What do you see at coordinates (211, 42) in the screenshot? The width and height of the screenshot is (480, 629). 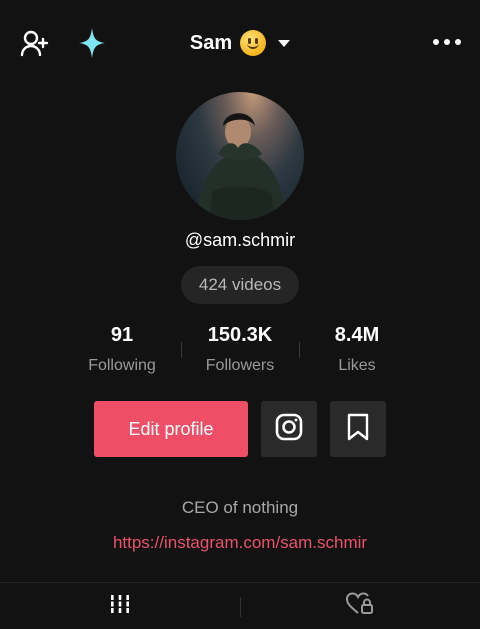 I see `page-title: Sam` at bounding box center [211, 42].